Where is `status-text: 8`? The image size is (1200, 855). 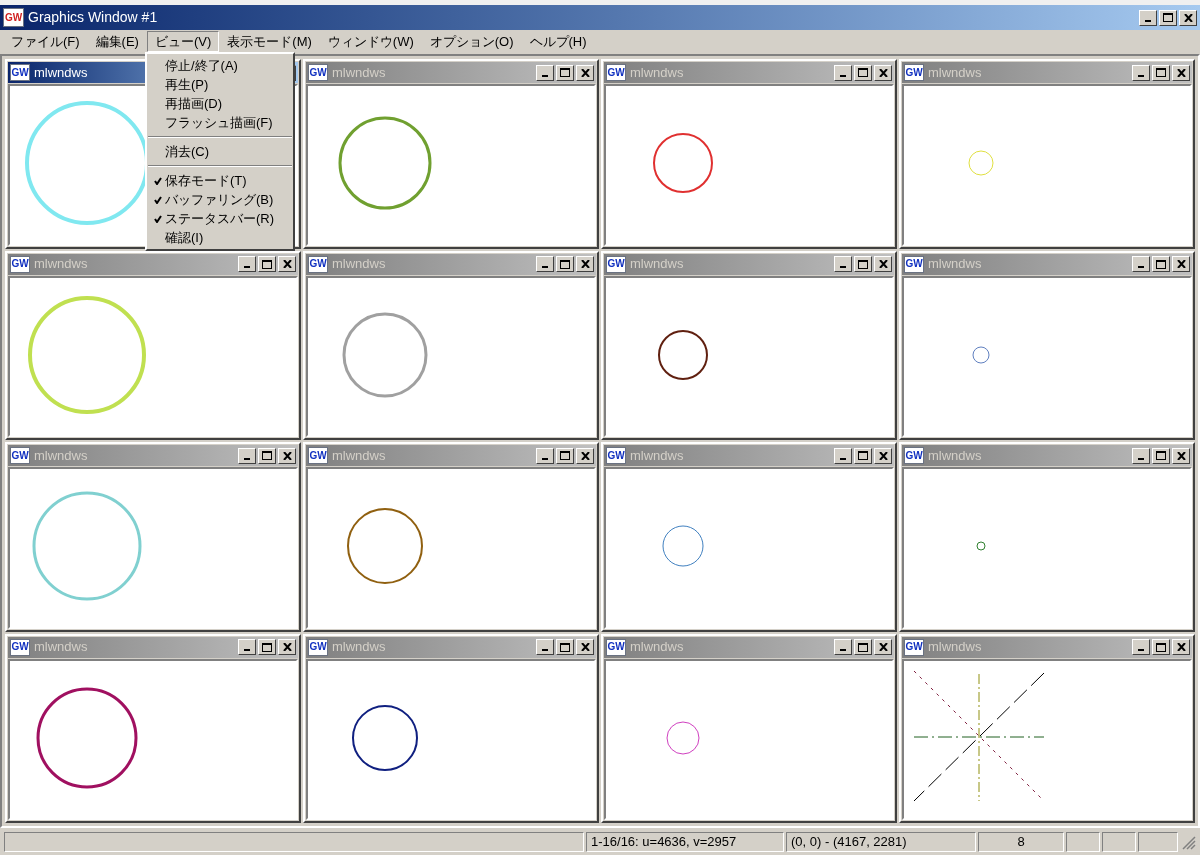
status-text: 8 is located at coordinates (1021, 841).